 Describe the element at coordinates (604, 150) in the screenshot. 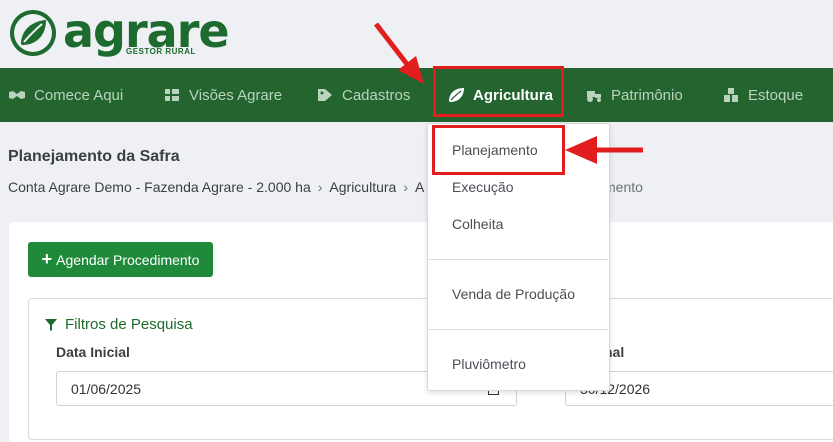

I see `annotation-arrow-left` at that location.